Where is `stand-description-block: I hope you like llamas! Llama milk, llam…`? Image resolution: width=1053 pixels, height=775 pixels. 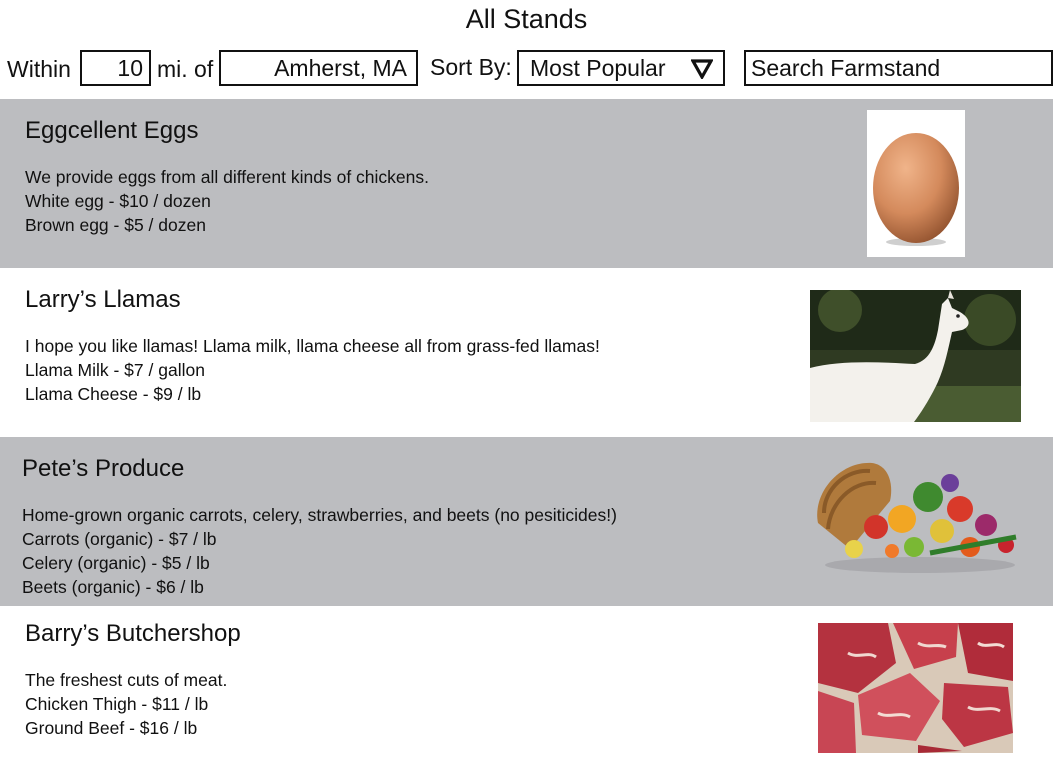 stand-description-block: I hope you like llamas! Llama milk, llam… is located at coordinates (312, 370).